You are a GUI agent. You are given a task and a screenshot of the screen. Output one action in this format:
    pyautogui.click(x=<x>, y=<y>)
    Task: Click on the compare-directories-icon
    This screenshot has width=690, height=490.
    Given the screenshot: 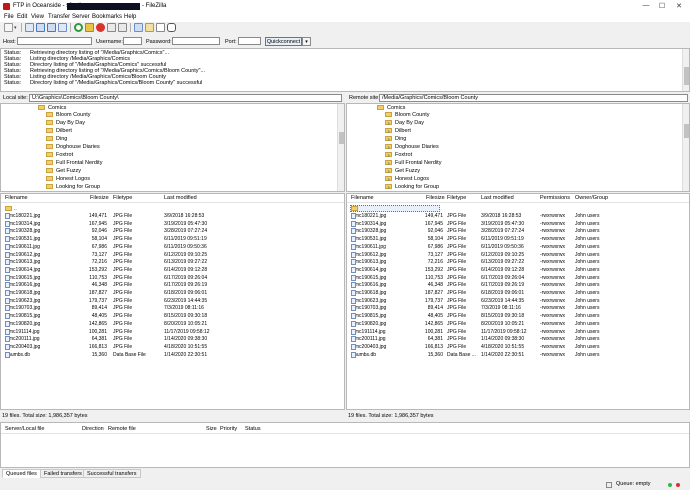 What is the action you would take?
    pyautogui.click(x=149, y=27)
    